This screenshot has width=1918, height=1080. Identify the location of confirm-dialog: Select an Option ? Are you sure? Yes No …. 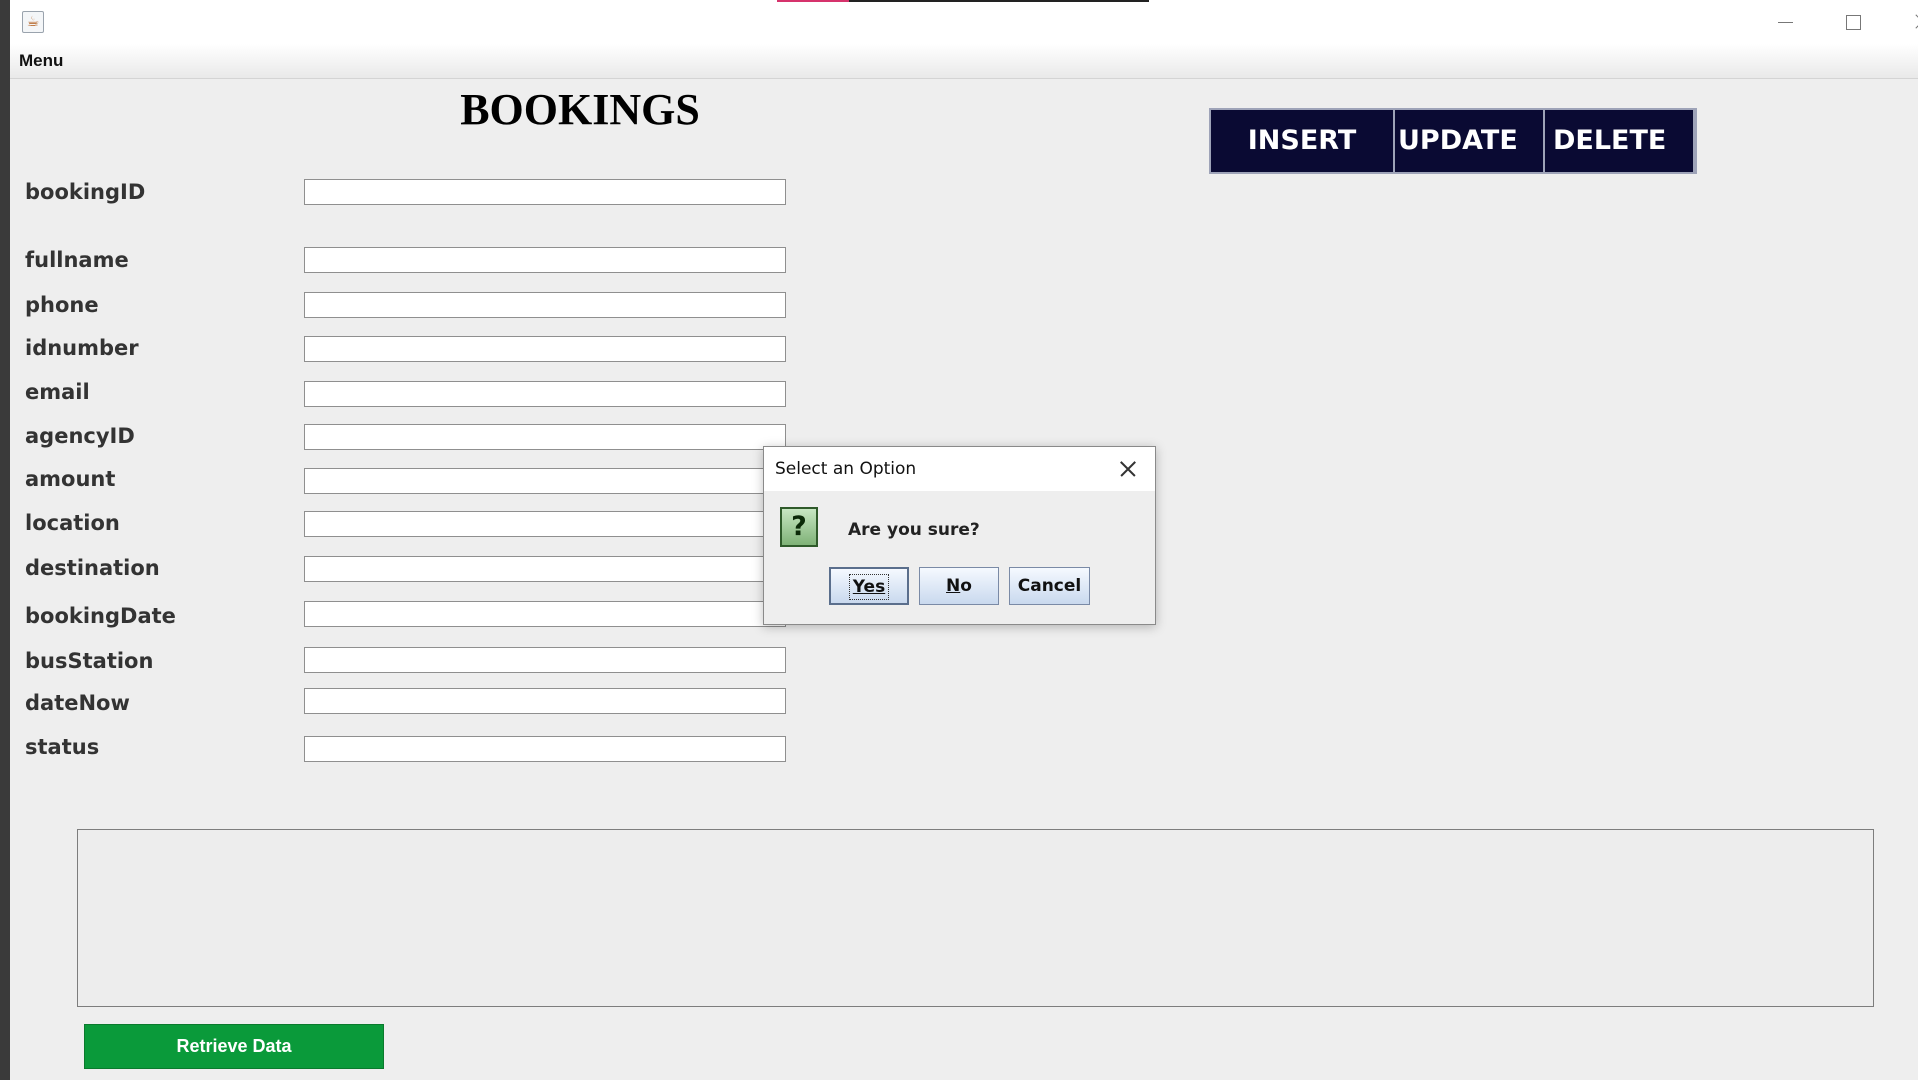
(959, 535).